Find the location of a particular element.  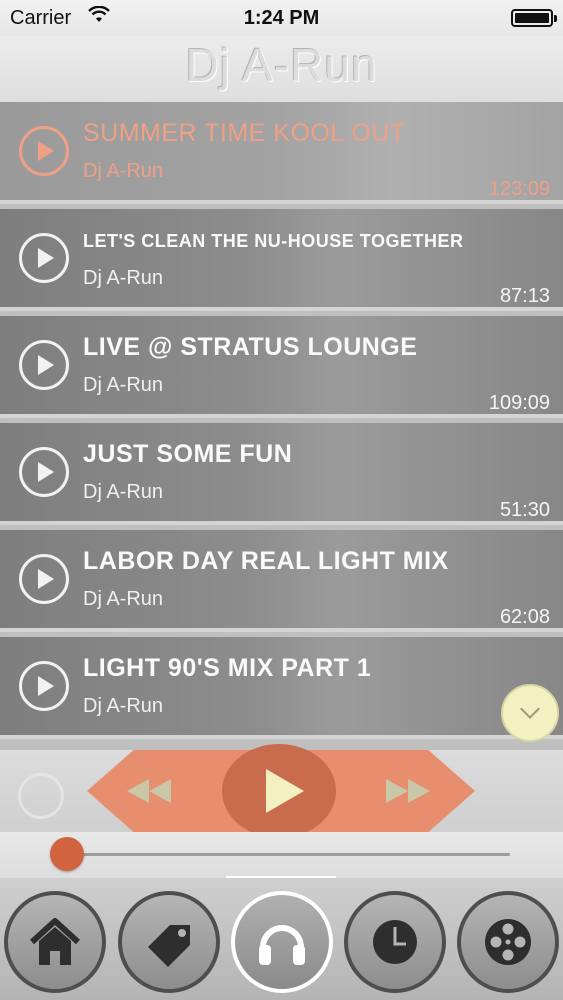

film-reel-icon is located at coordinates (508, 942).